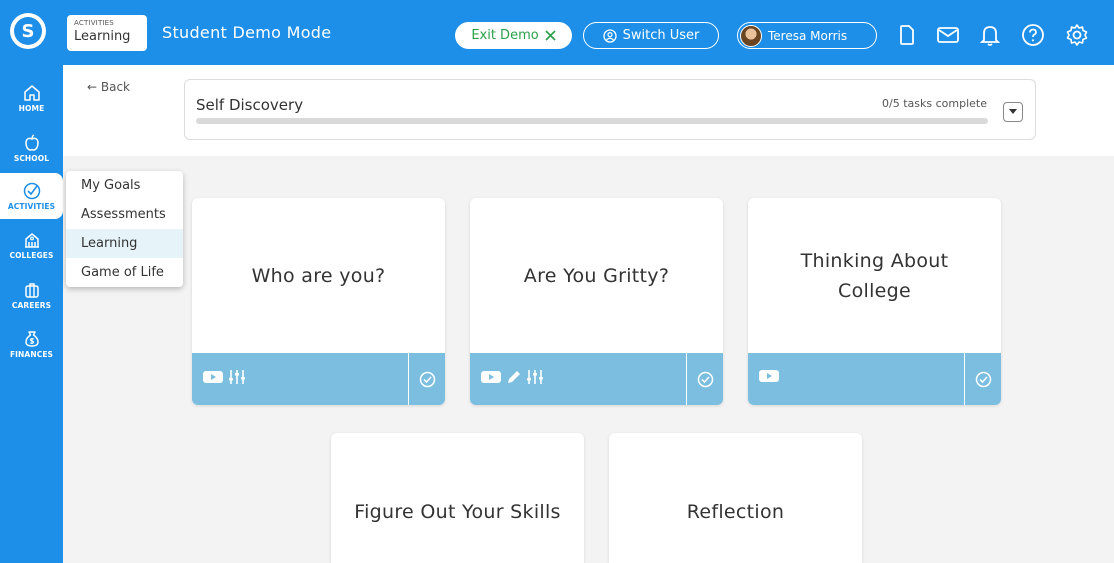 Image resolution: width=1114 pixels, height=563 pixels. Describe the element at coordinates (31, 158) in the screenshot. I see `sidebar-item-label: SCHOOL` at that location.